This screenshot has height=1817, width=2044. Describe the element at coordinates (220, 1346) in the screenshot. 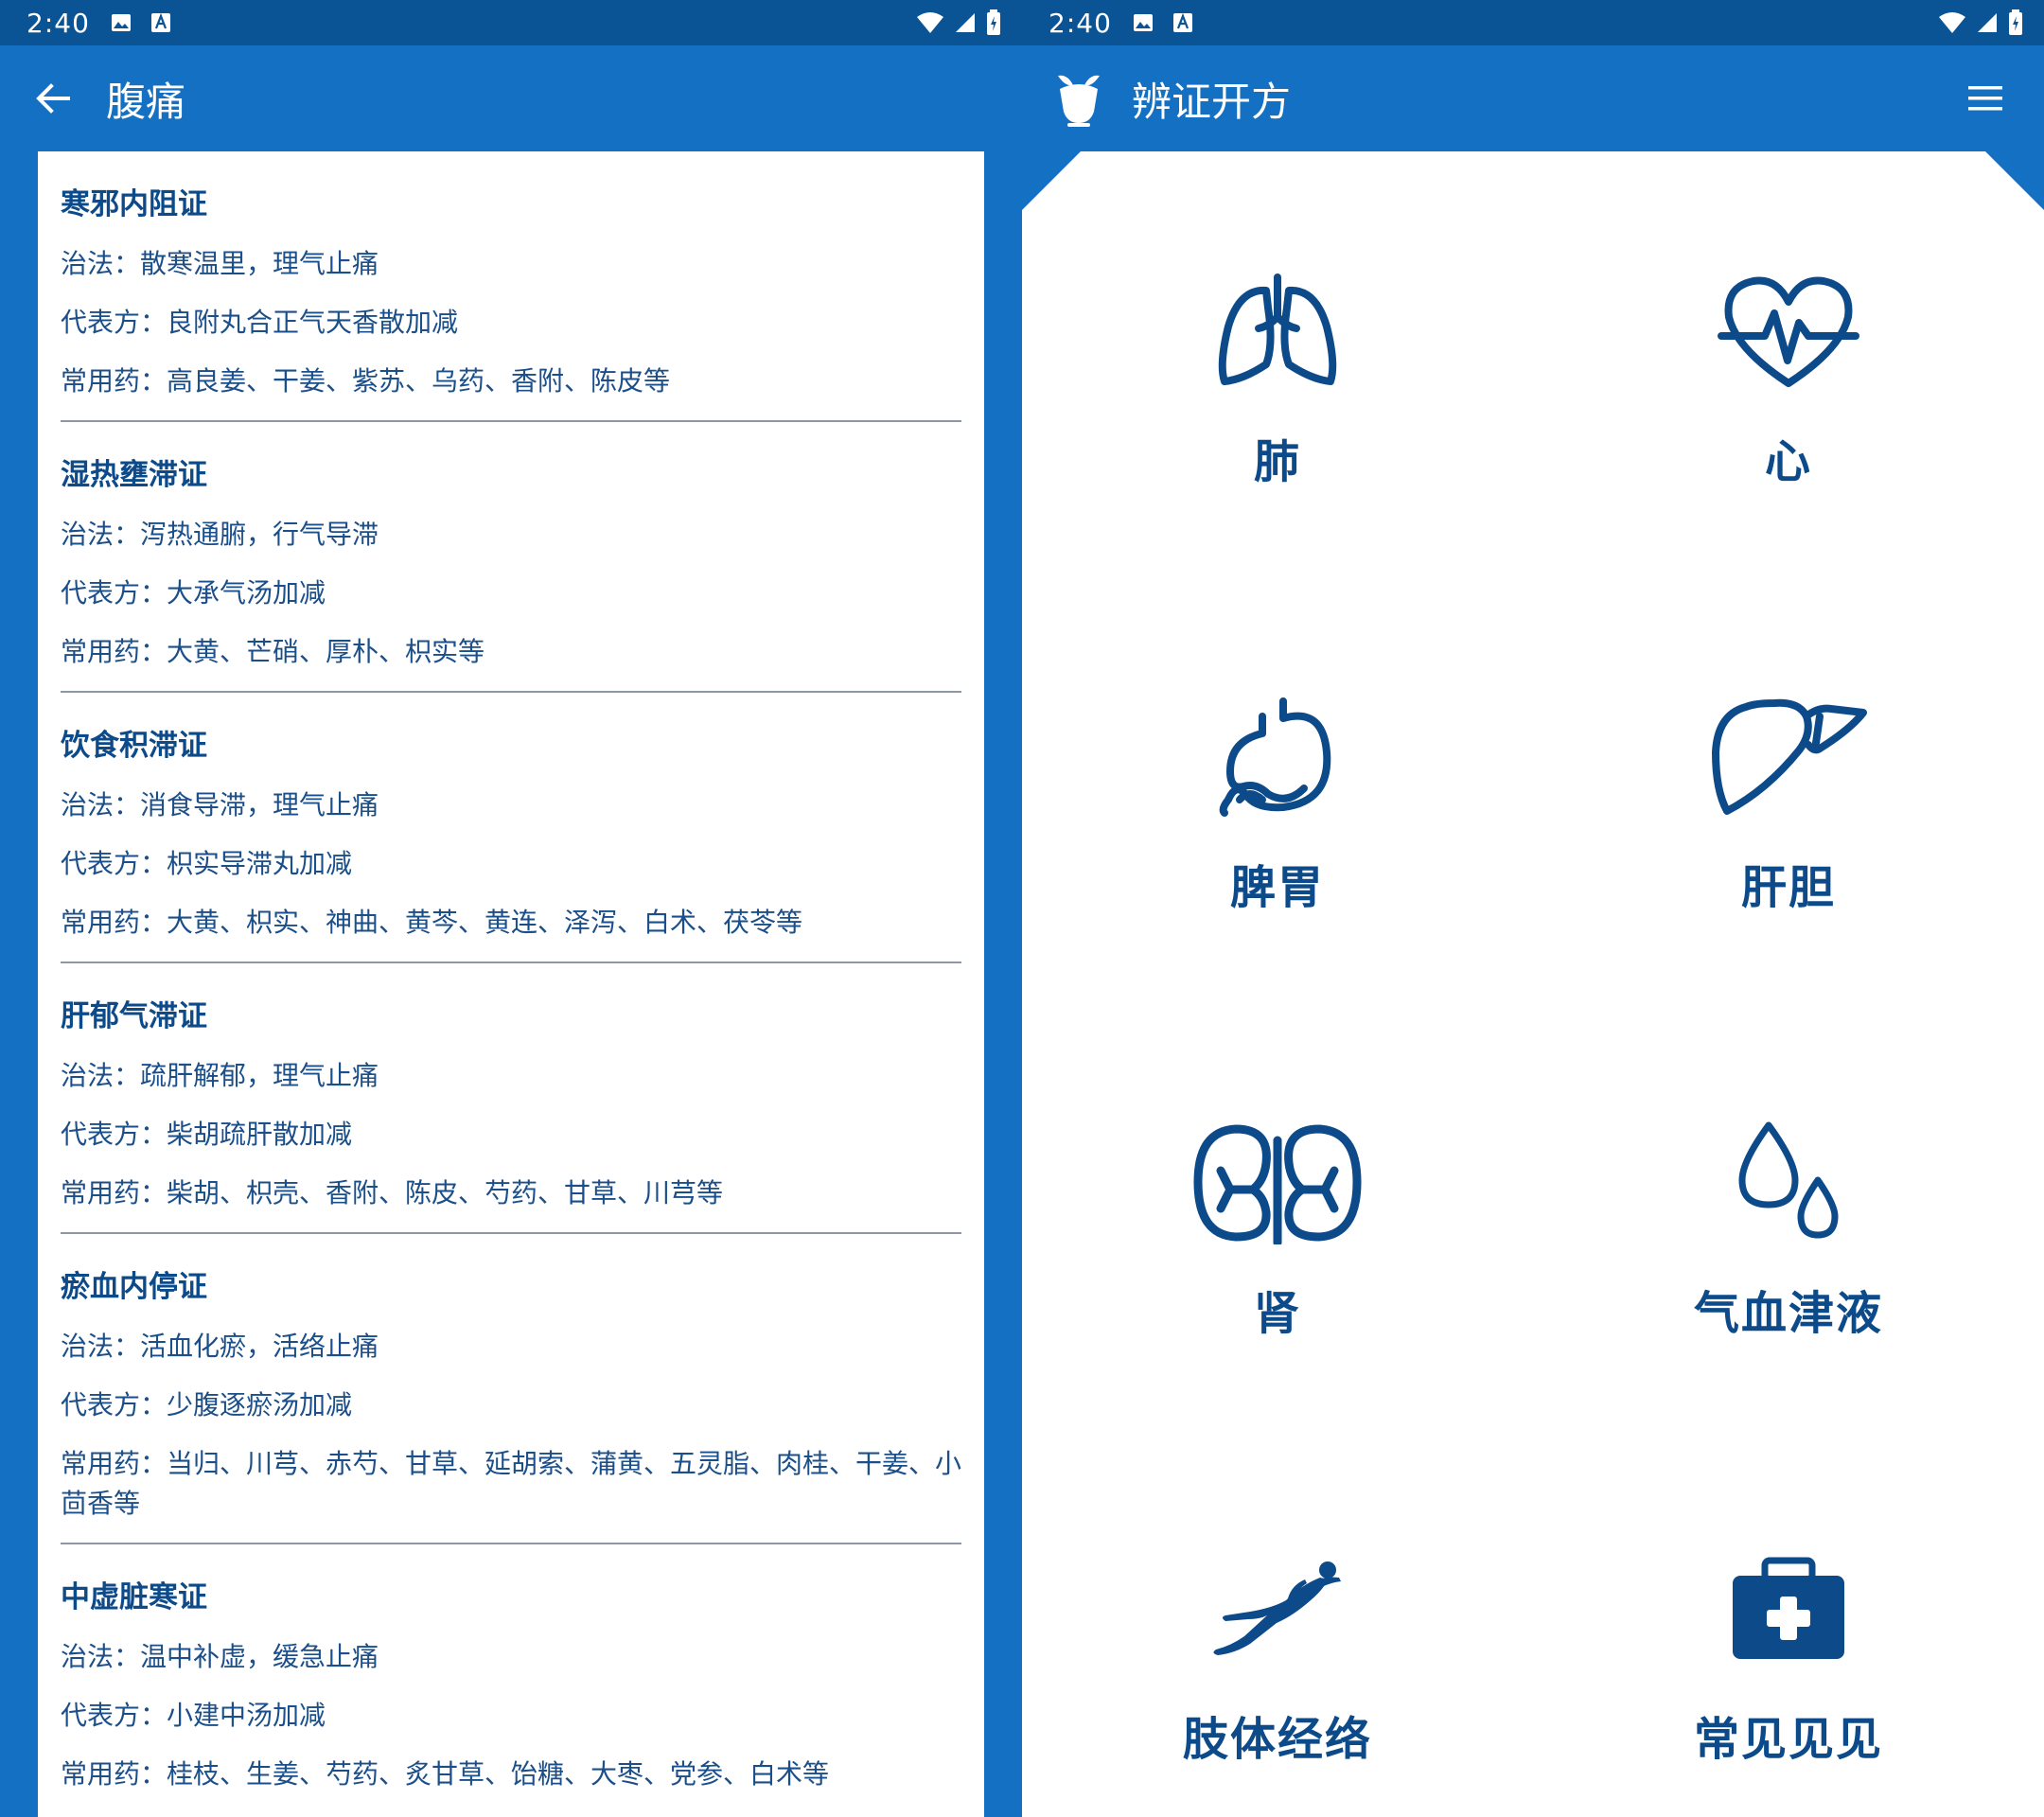

I see `treatment-text: 治法：活血化瘀，活络止痛` at that location.